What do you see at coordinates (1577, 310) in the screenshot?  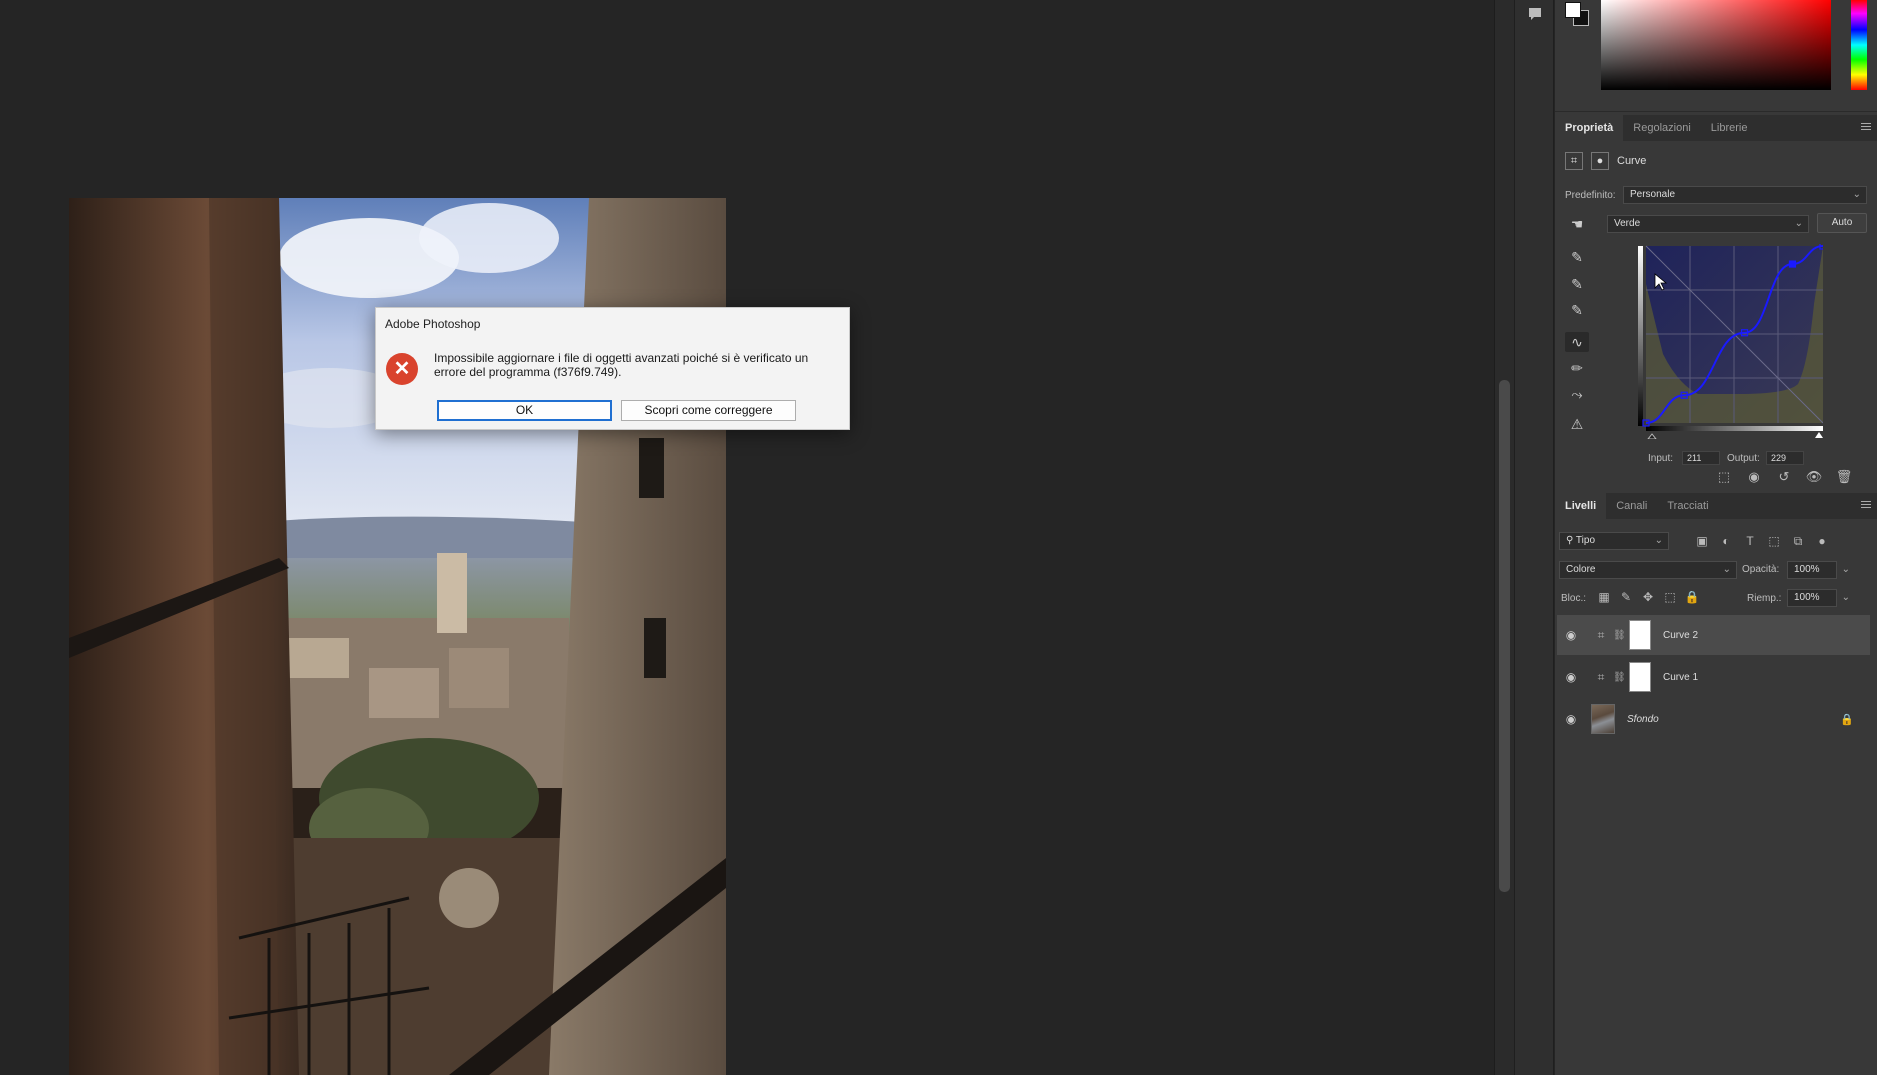 I see `white-point-eyedropper-icon: ✎` at bounding box center [1577, 310].